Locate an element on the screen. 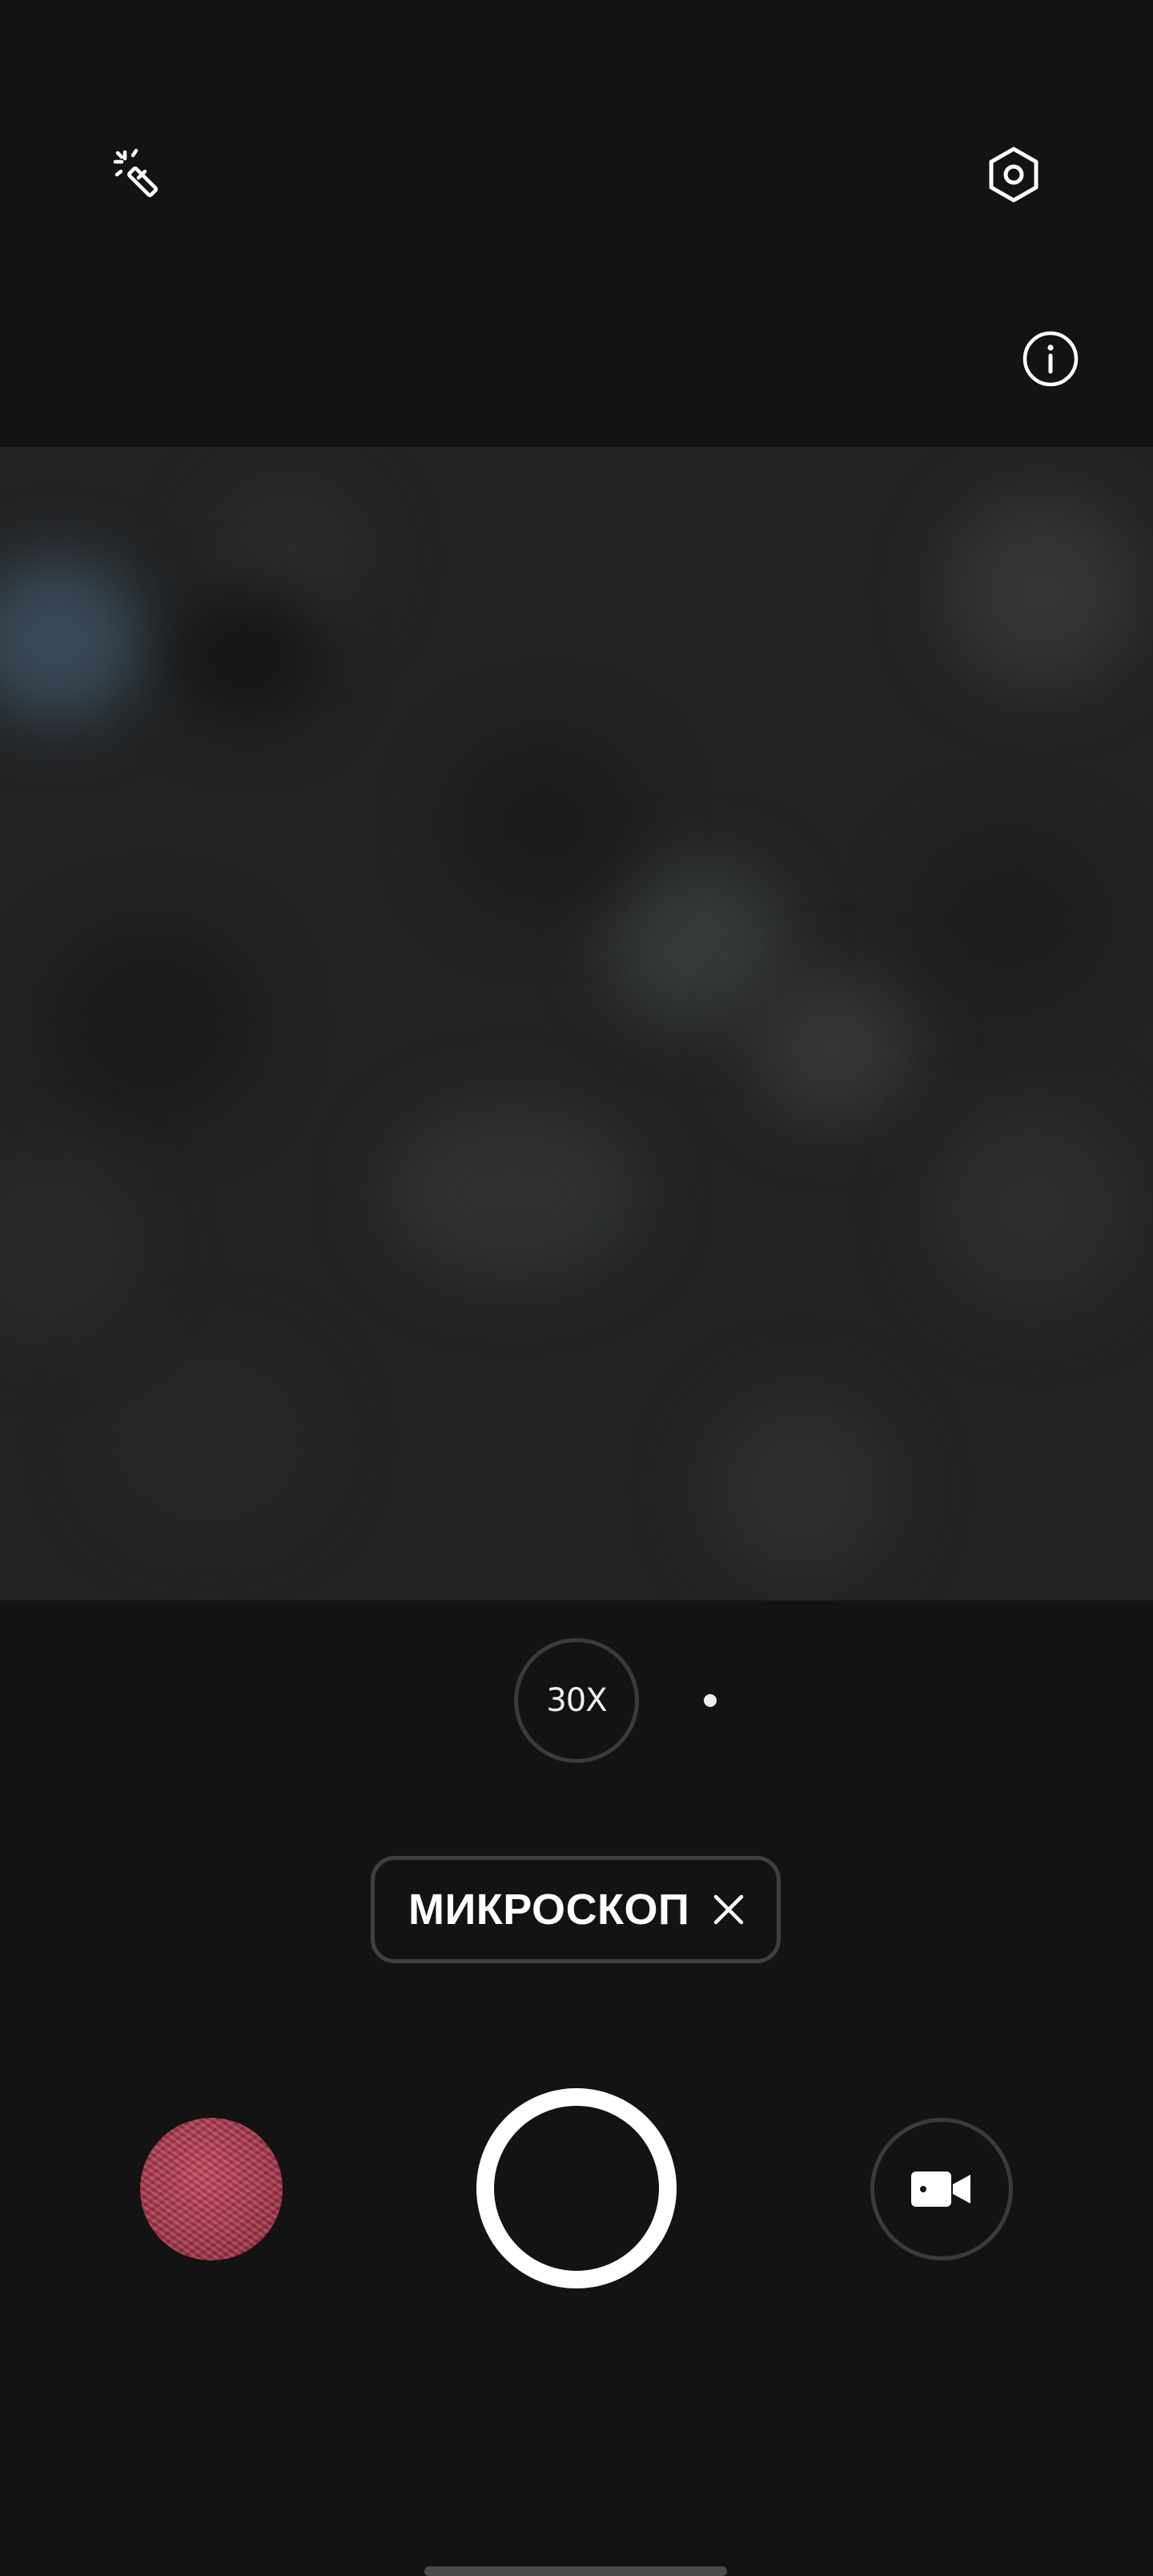 The image size is (1153, 2576). settings-hexagon-icon is located at coordinates (1014, 175).